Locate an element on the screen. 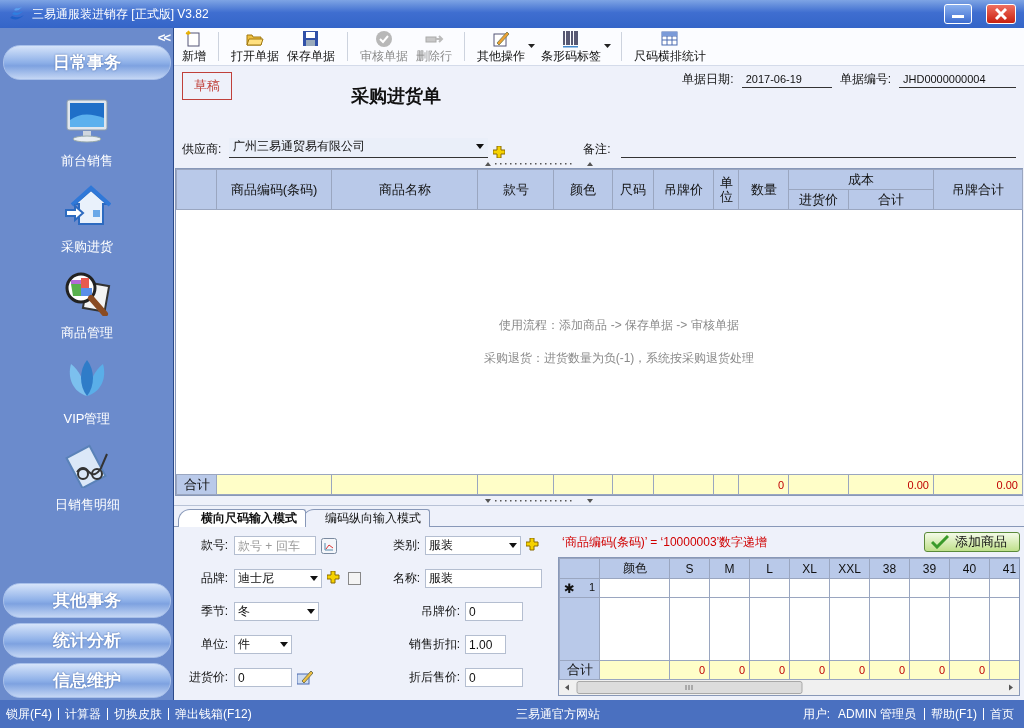 Image resolution: width=1024 pixels, height=728 pixels. status-link: 弹出钱箱(F12) is located at coordinates (213, 714).